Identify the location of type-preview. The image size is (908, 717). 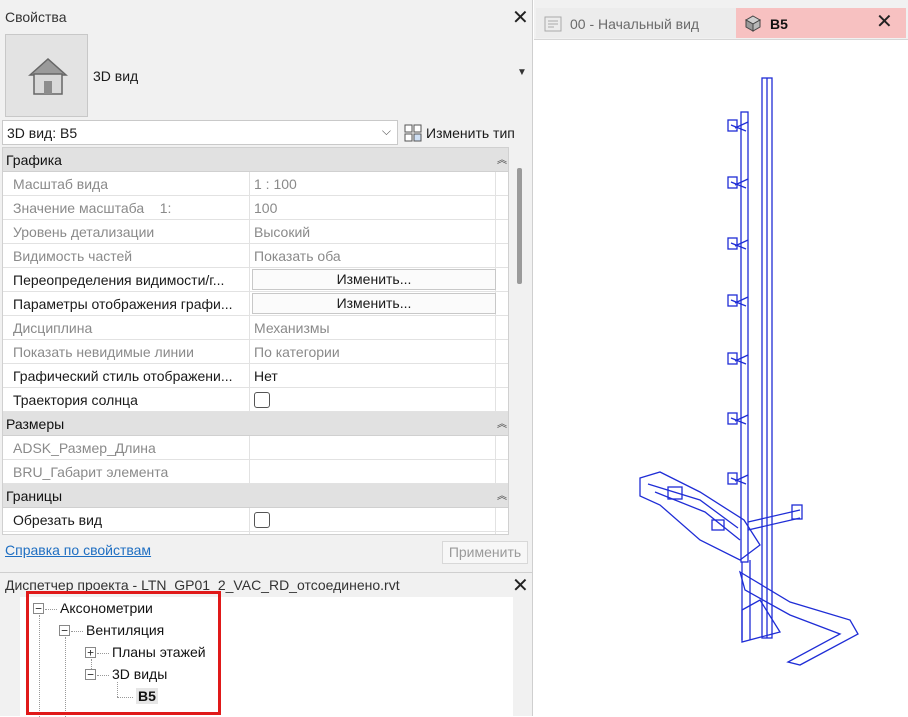
(46, 75).